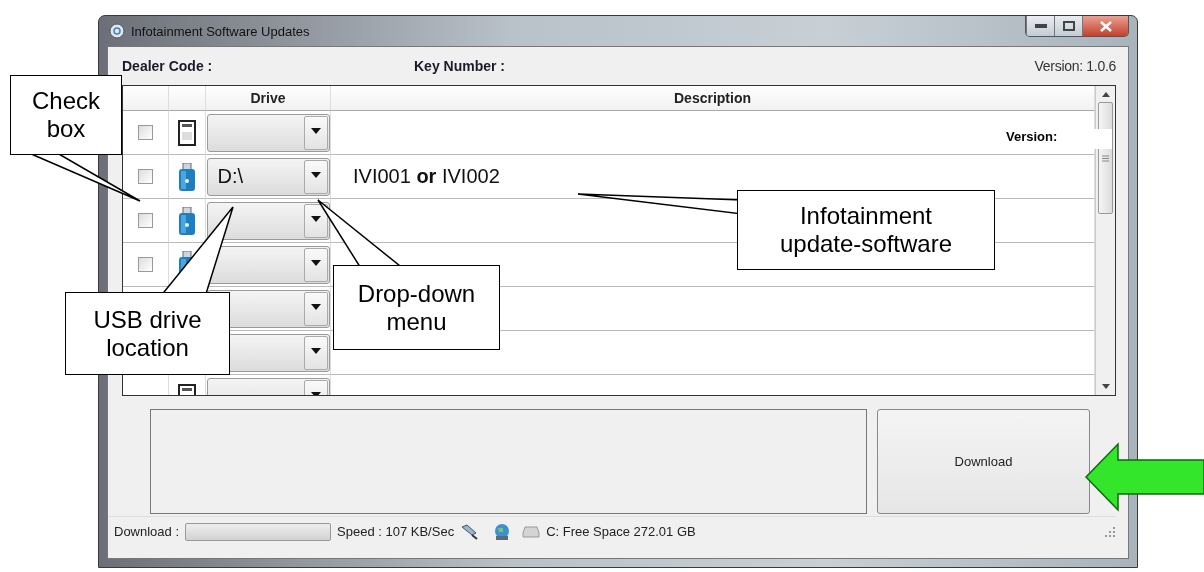 The height and width of the screenshot is (572, 1204). What do you see at coordinates (426, 176) in the screenshot?
I see `description-text: IVI001 or IVI002` at bounding box center [426, 176].